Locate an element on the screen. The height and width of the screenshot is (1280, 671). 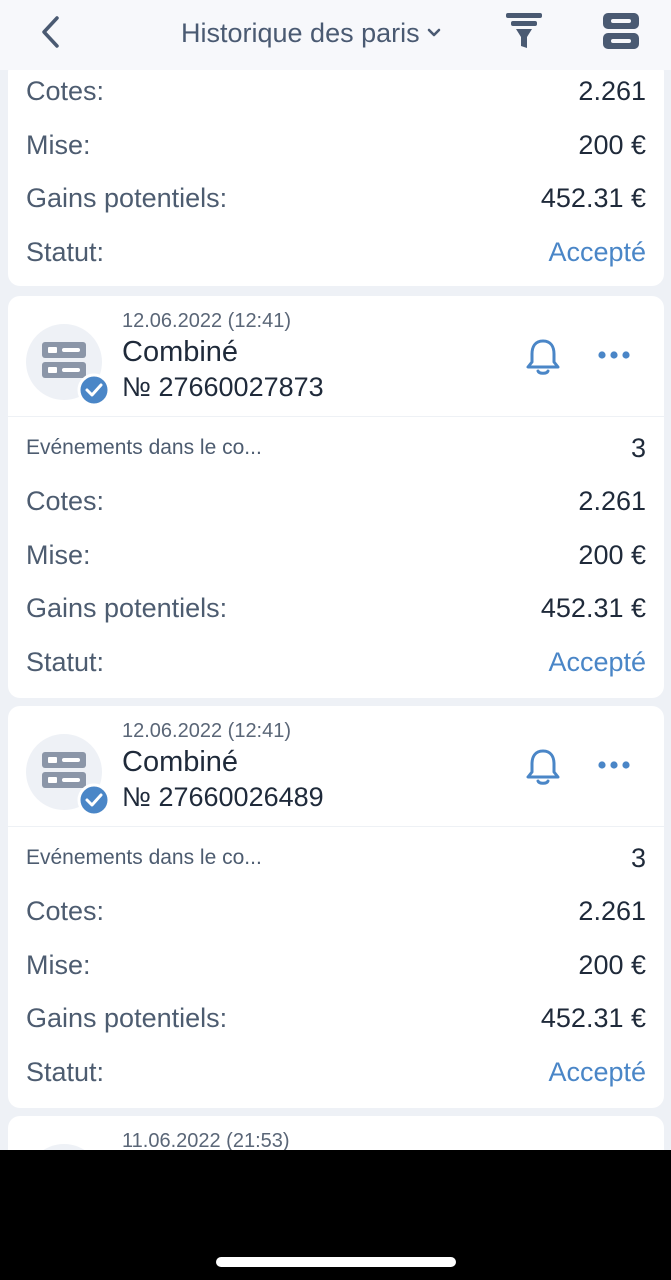
title-dropdown: Historique des paris is located at coordinates (311, 33).